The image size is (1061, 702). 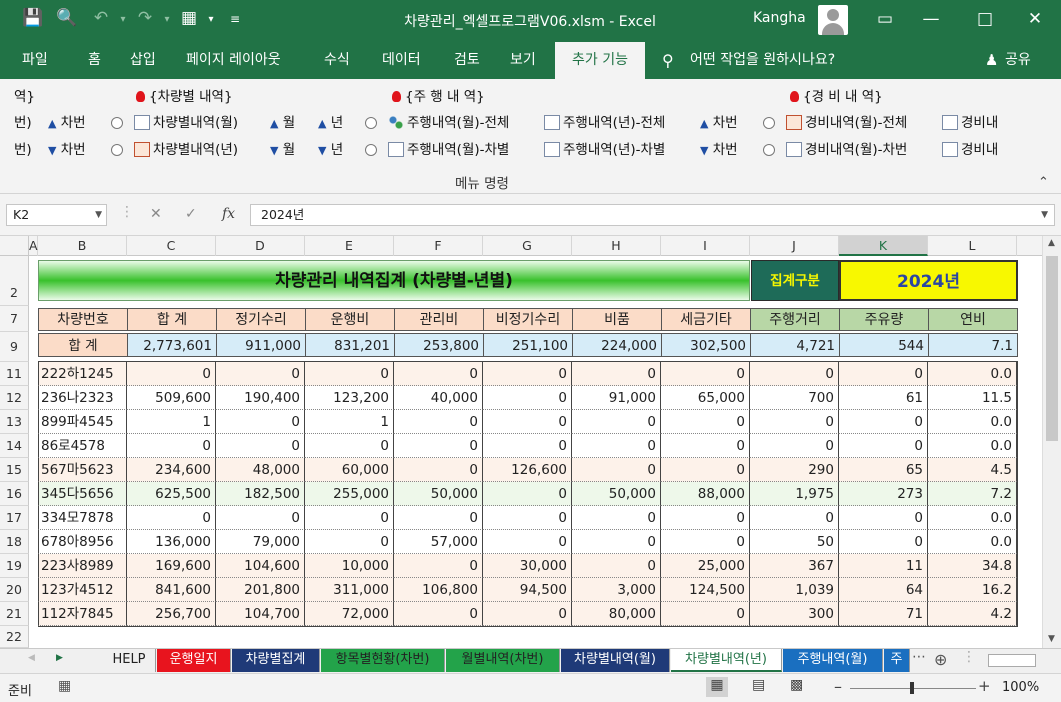 I want to click on column-heading: 비품, so click(x=617, y=319).